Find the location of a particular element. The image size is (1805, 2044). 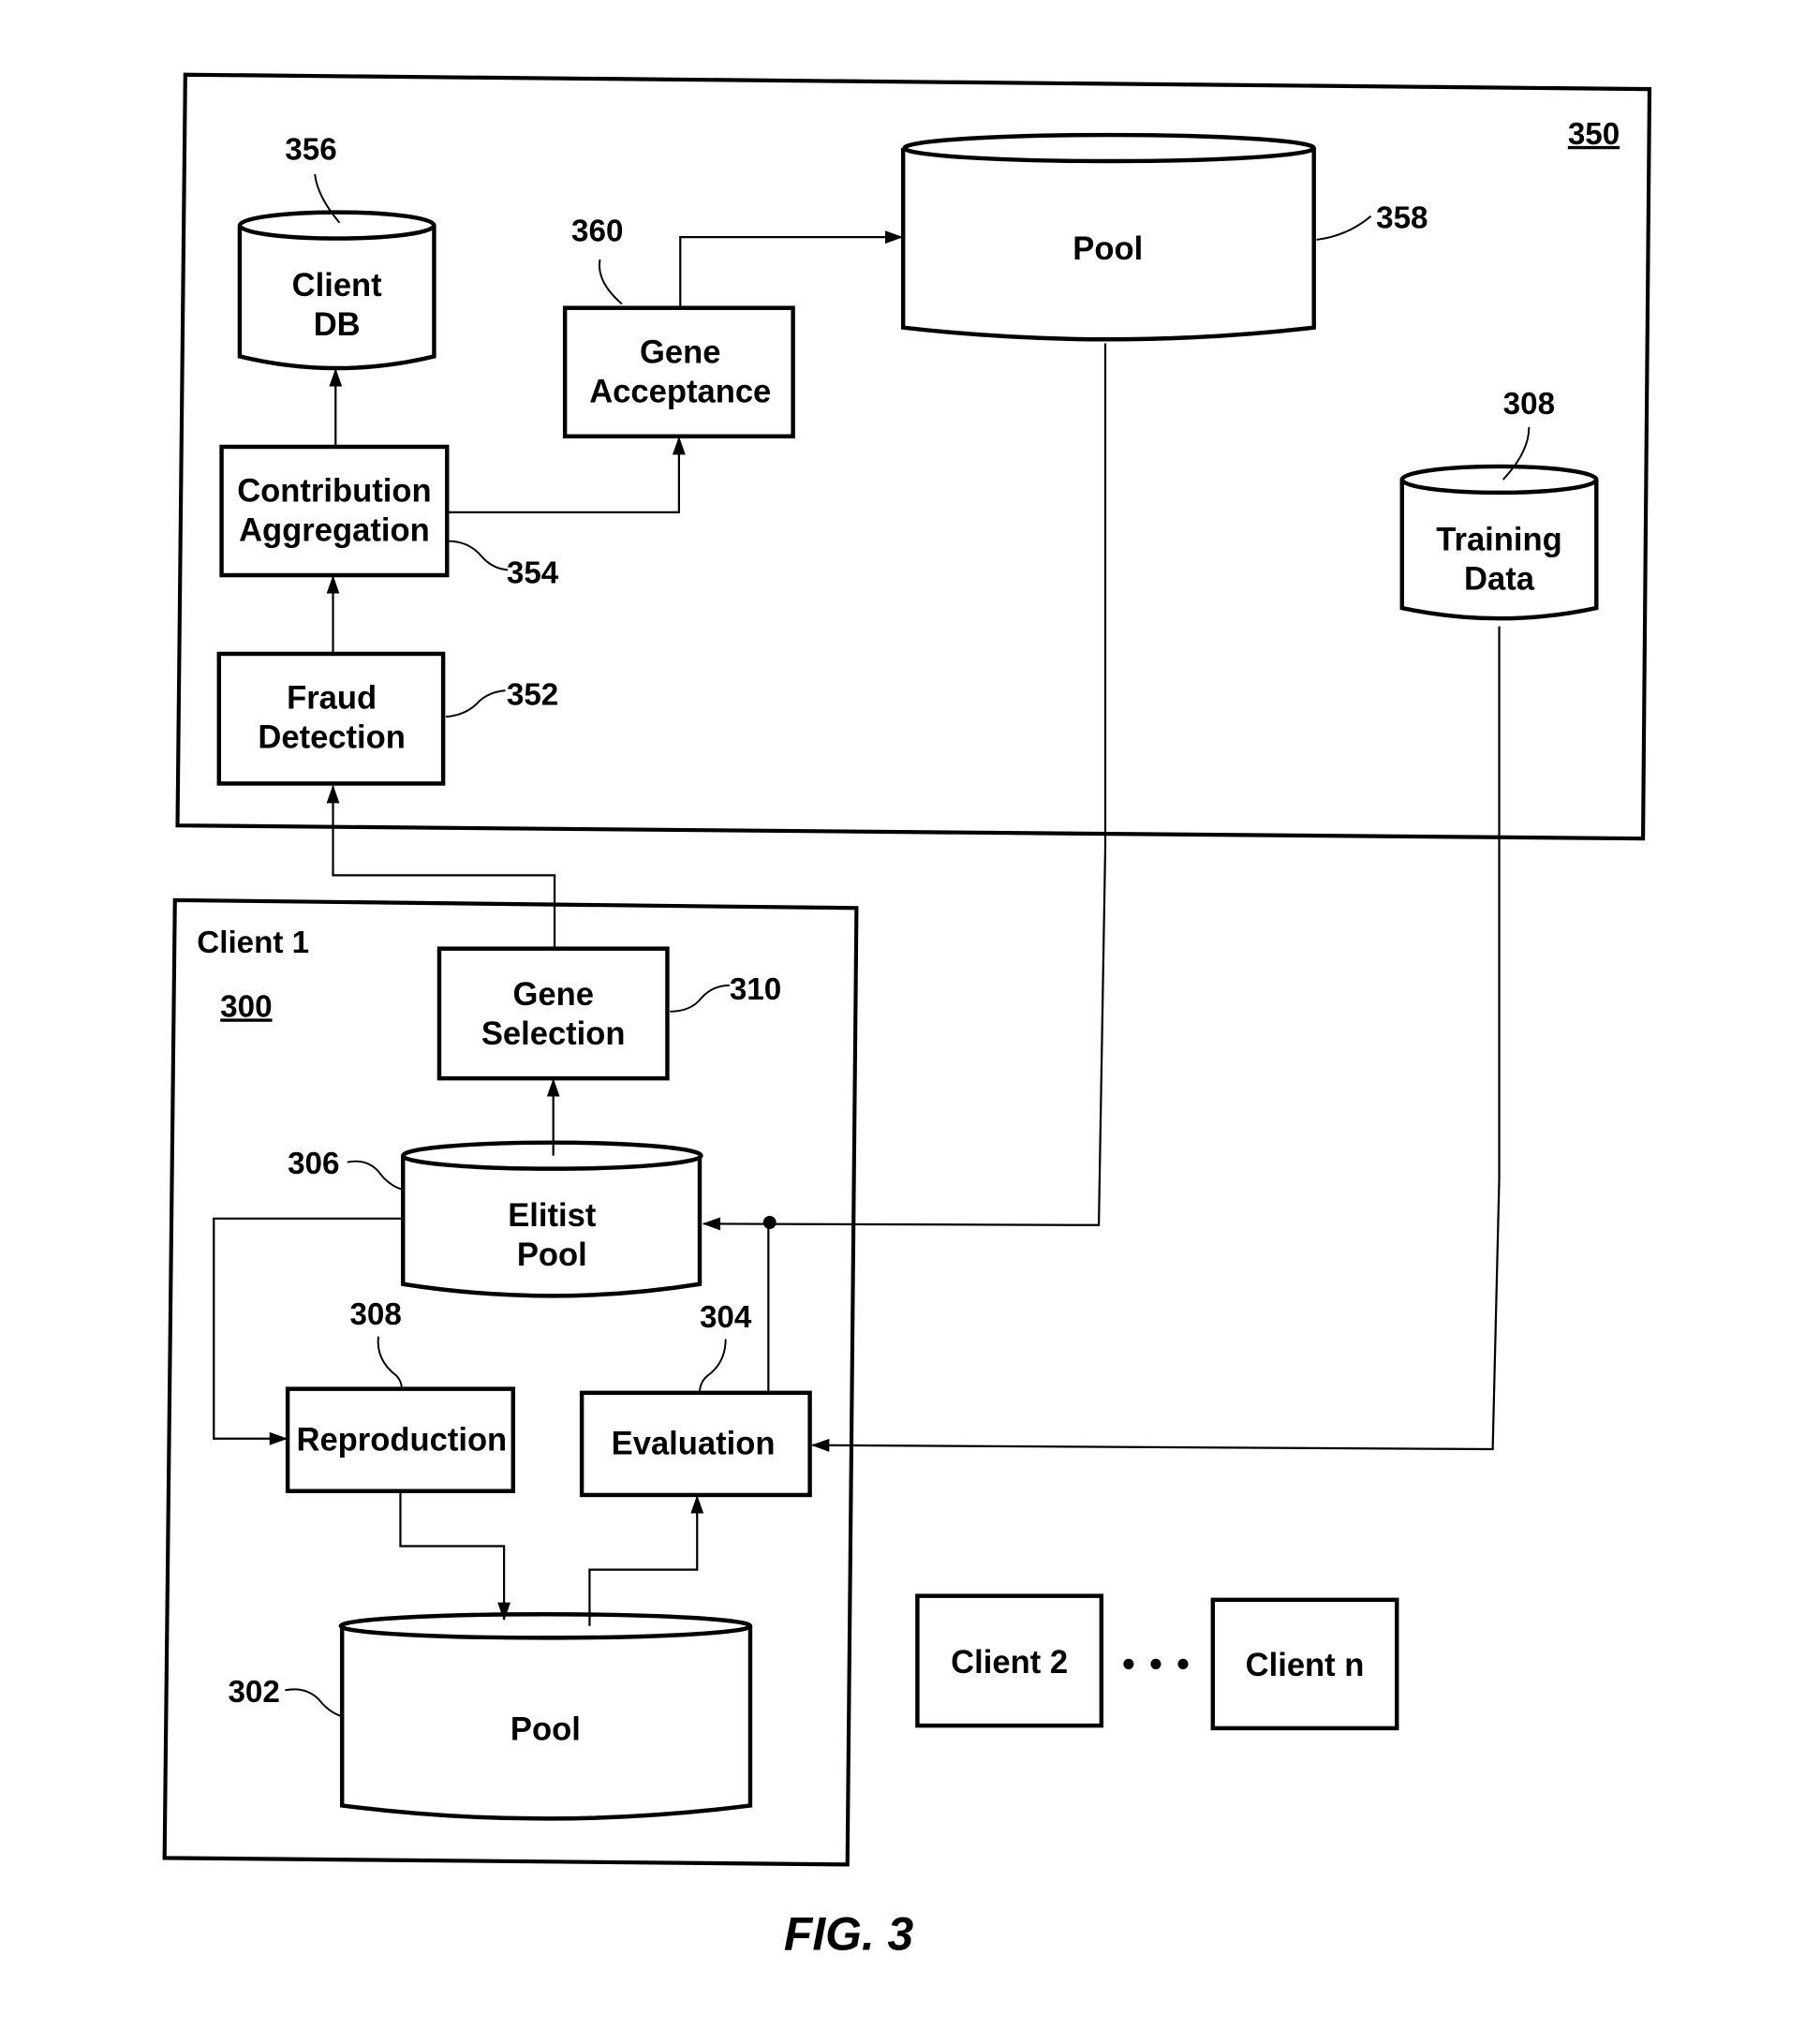

evaluation-box: Evaluation 304 is located at coordinates (695, 1399).